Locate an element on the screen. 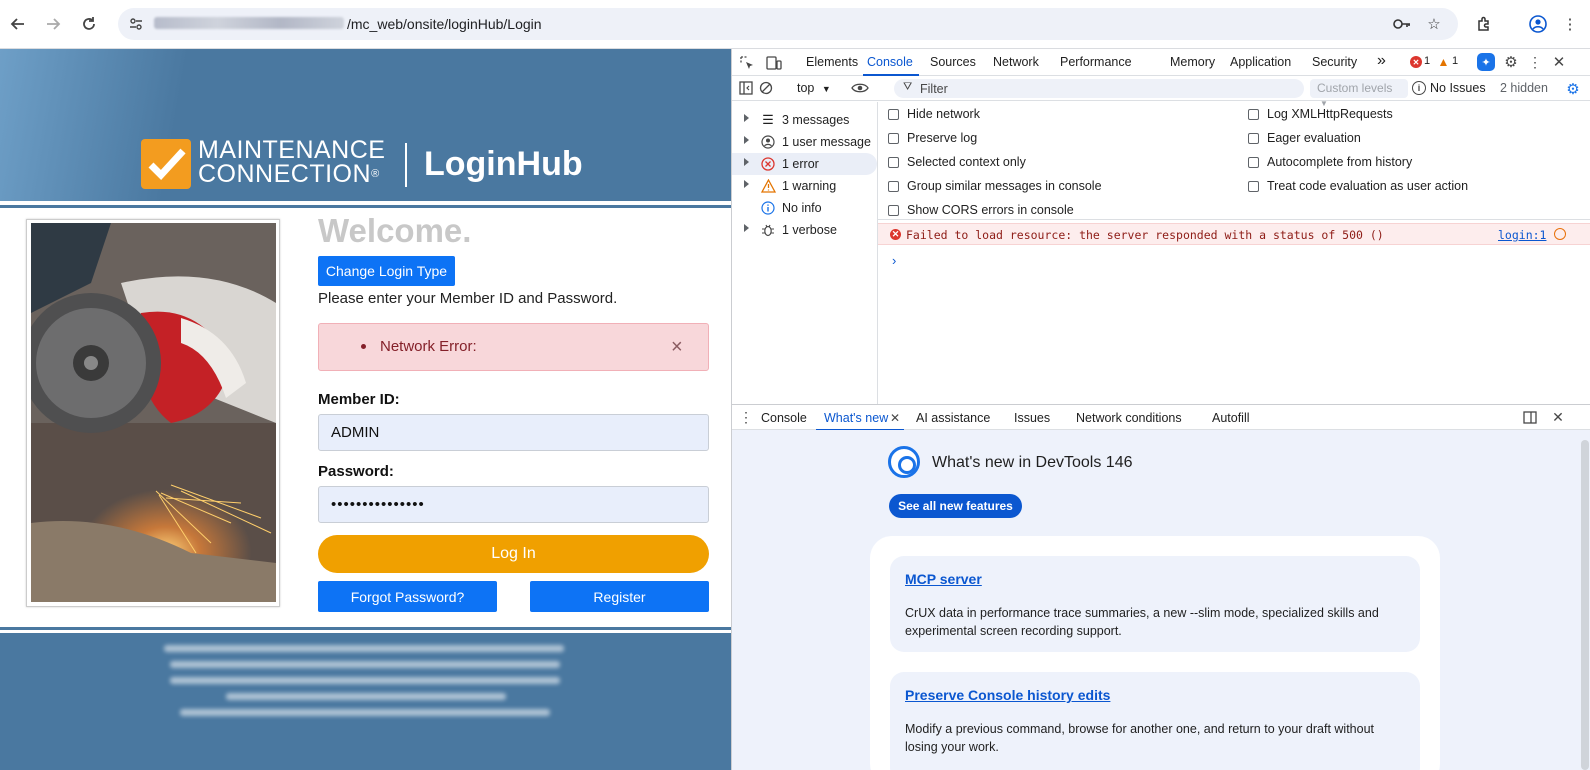  settings-gear-icon: ⚙ is located at coordinates (1511, 62).